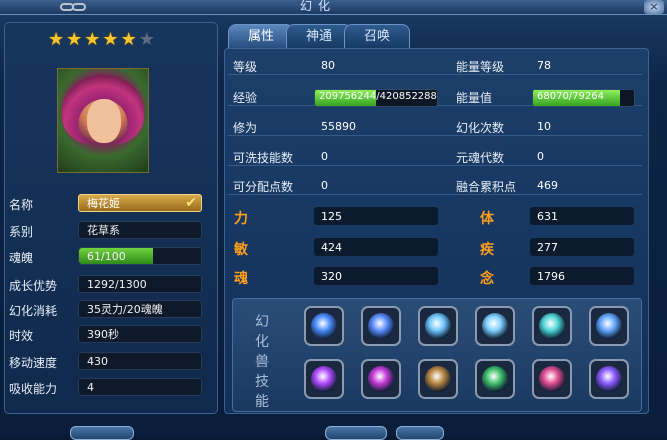  I want to click on purple-swirl-skill-icon, so click(381, 379).